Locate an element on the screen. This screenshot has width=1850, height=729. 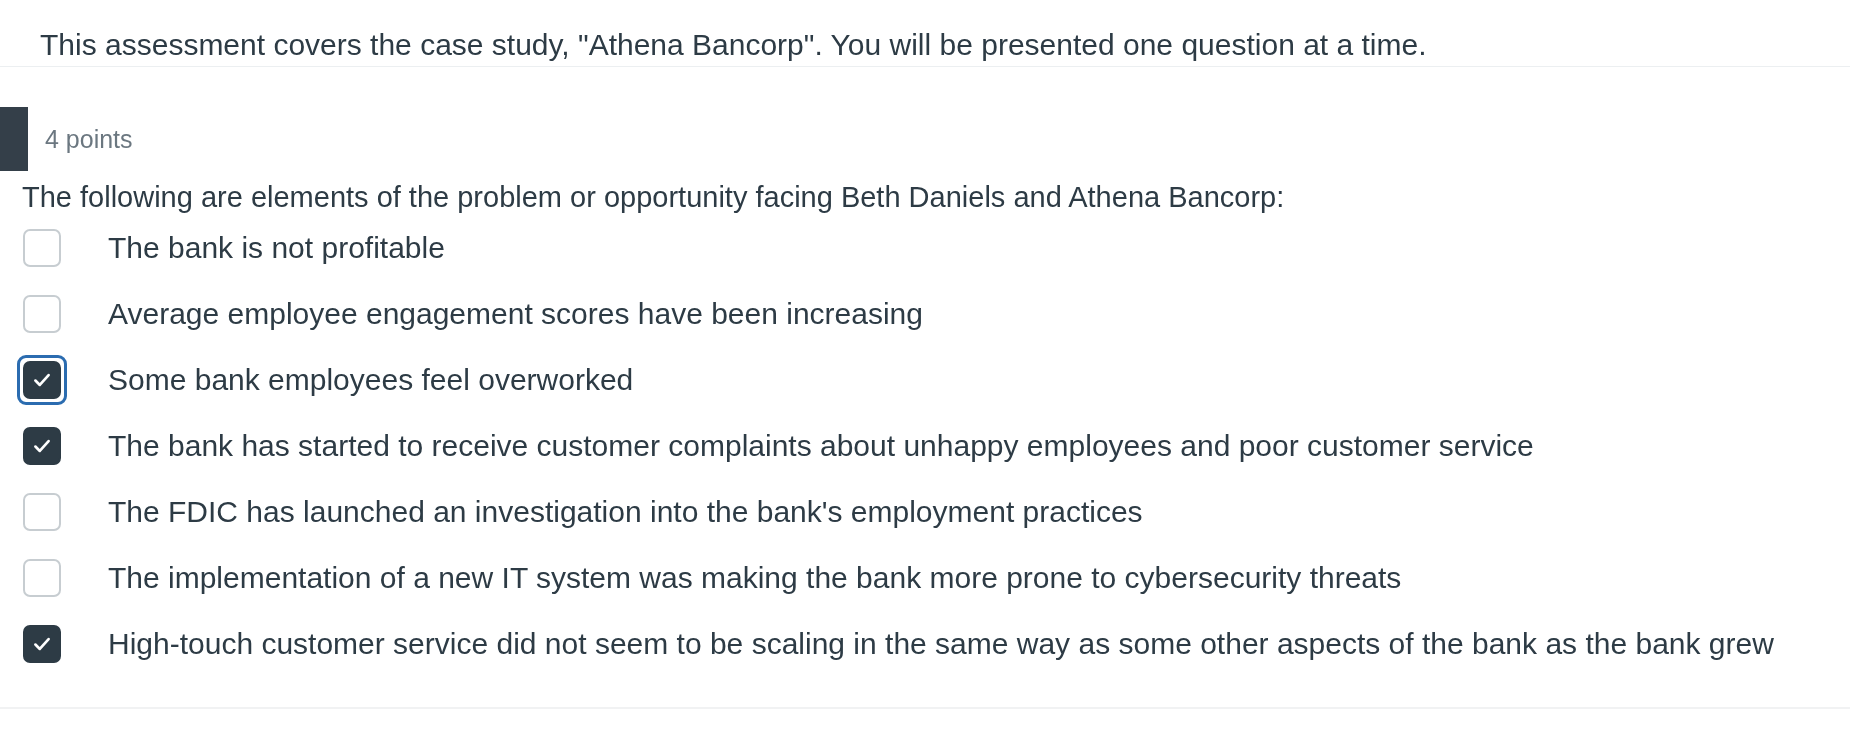
option-label: The FDIC has launched an investigation into the bank's employment practices is located at coordinates (625, 512).